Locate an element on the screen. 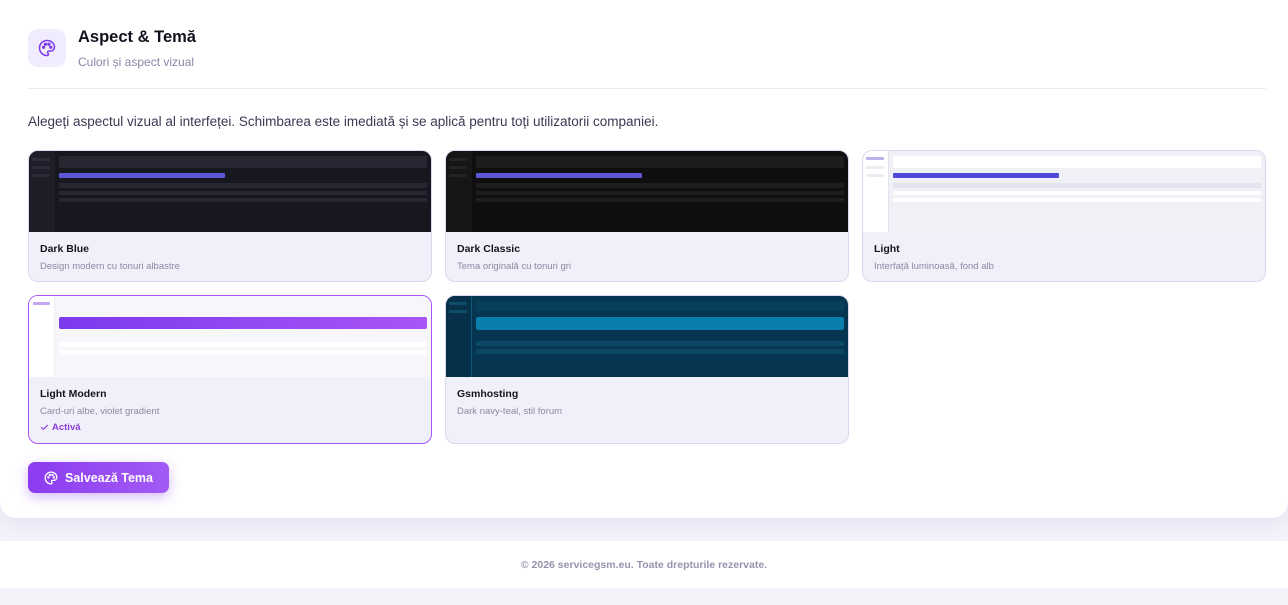 This screenshot has width=1288, height=605. theme-preview-light-modern is located at coordinates (230, 336).